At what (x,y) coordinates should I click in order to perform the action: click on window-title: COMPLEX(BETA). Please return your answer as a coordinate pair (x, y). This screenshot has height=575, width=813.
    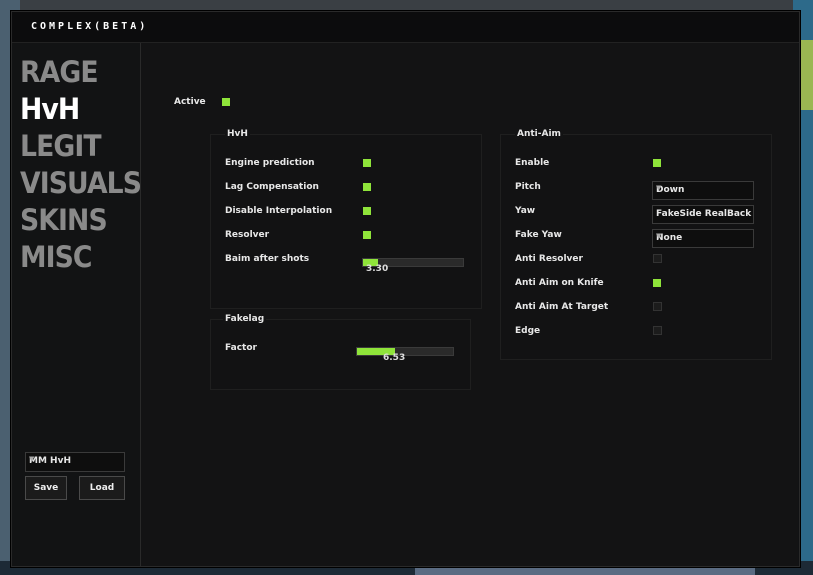
    Looking at the image, I should click on (90, 26).